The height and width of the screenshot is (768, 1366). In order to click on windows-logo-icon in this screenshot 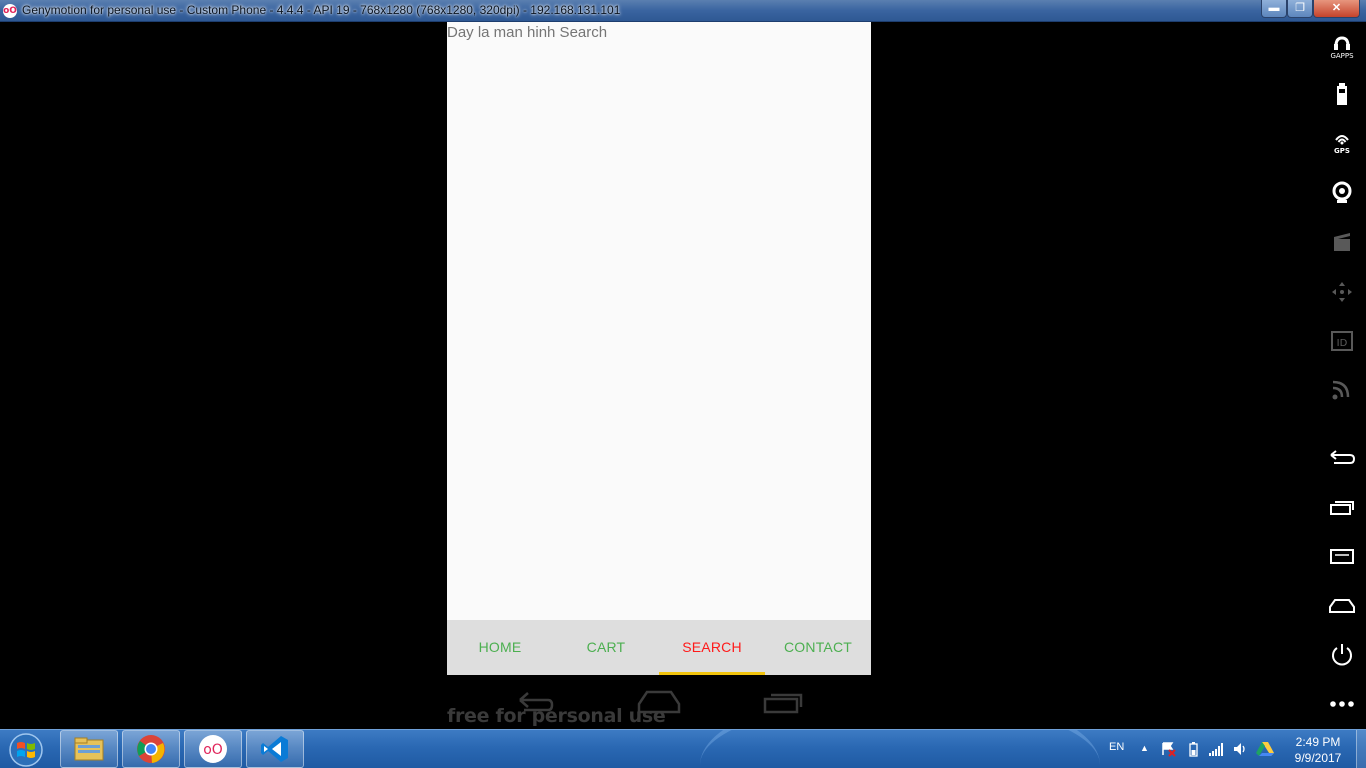, I will do `click(26, 749)`.